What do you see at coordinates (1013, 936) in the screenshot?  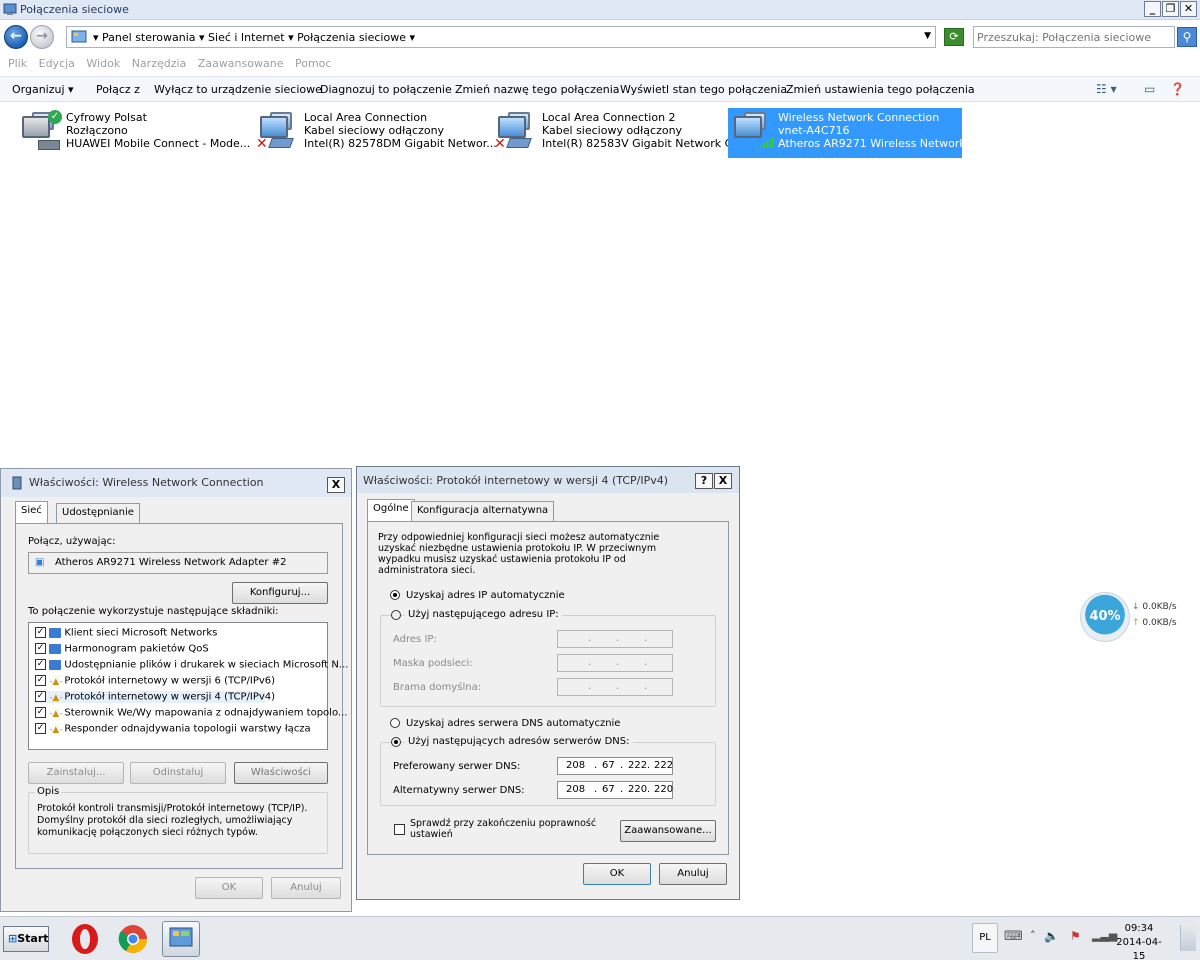 I see `keyboard-icon: ⌨` at bounding box center [1013, 936].